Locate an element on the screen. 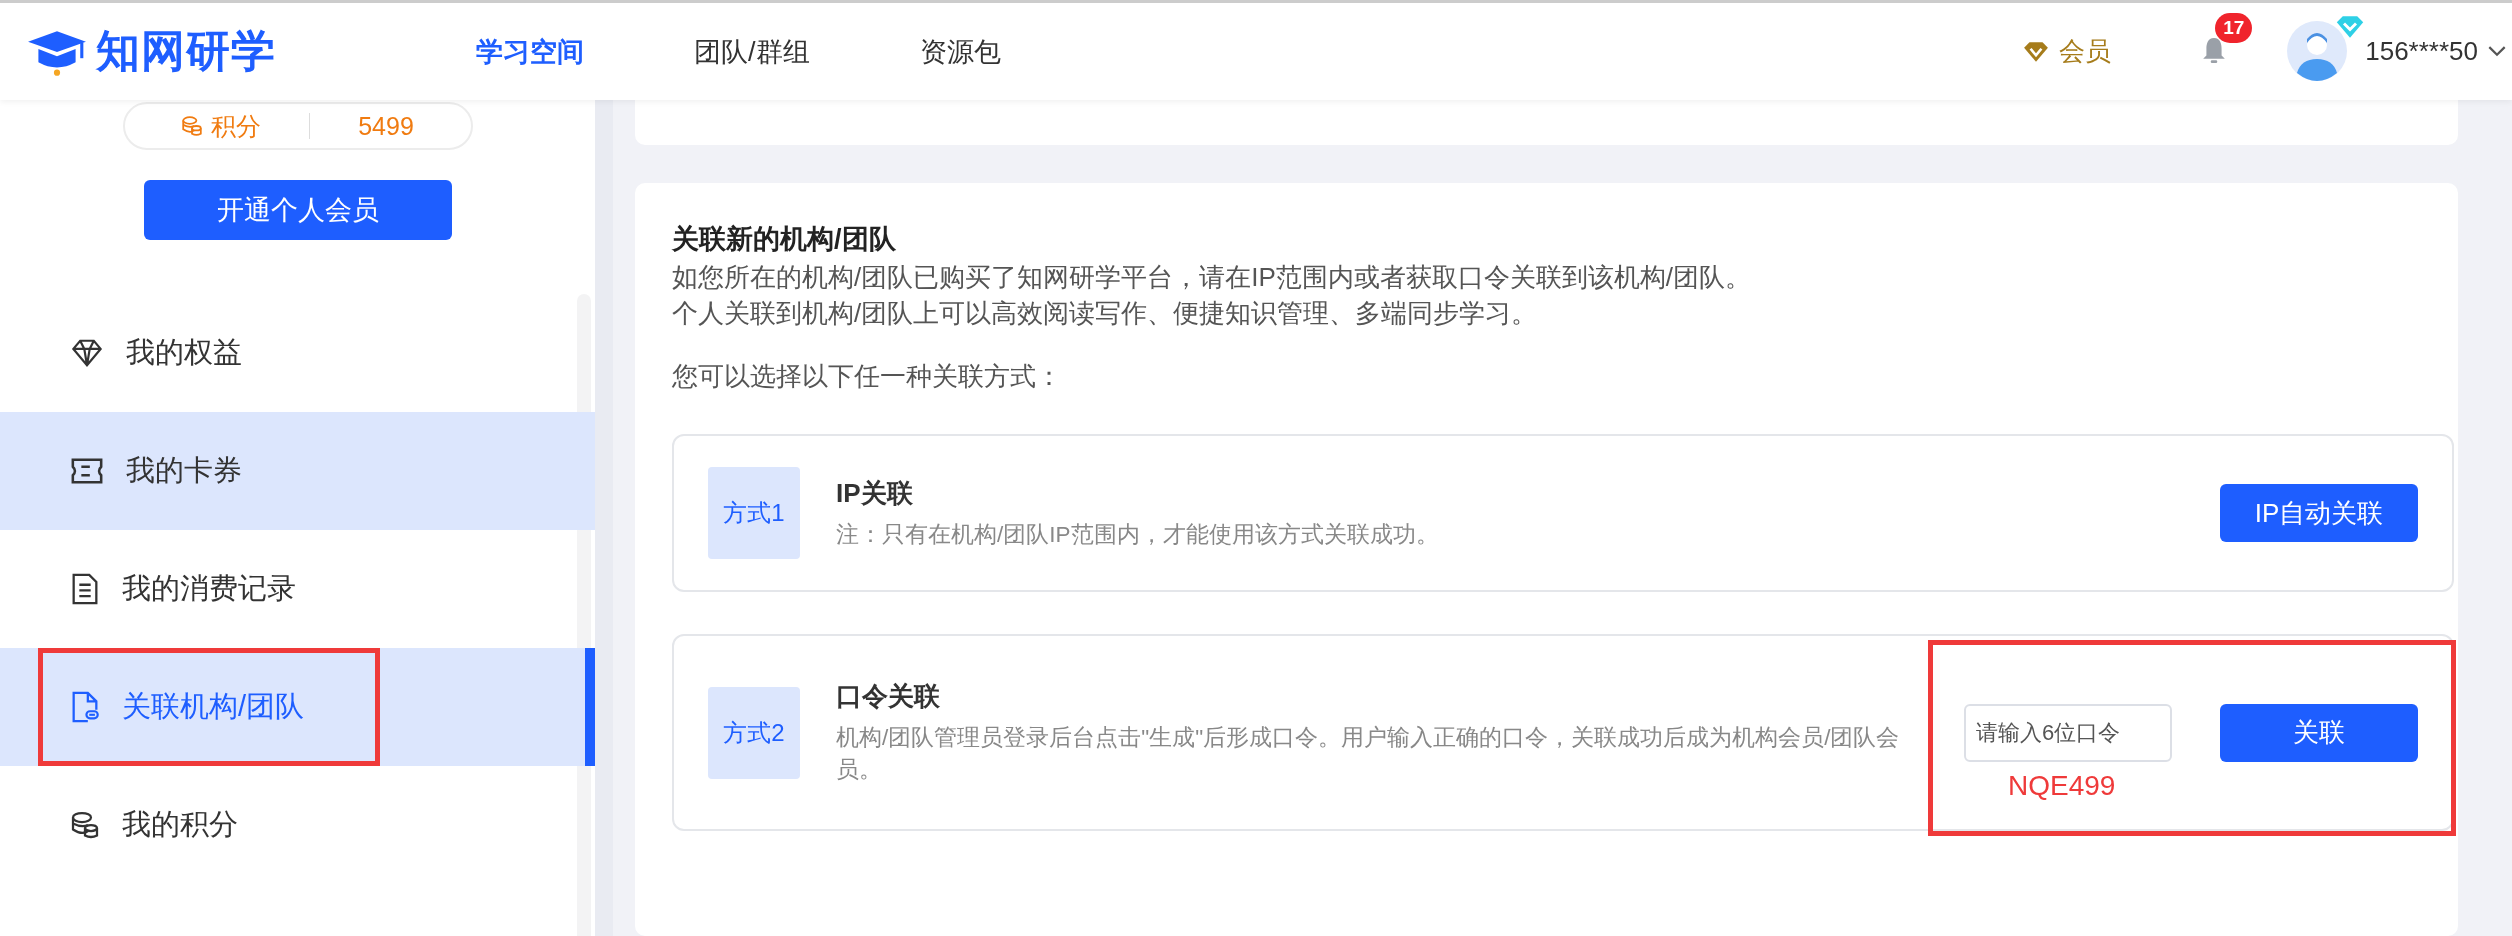  sidebar-item: 我的积分 is located at coordinates (297, 825).